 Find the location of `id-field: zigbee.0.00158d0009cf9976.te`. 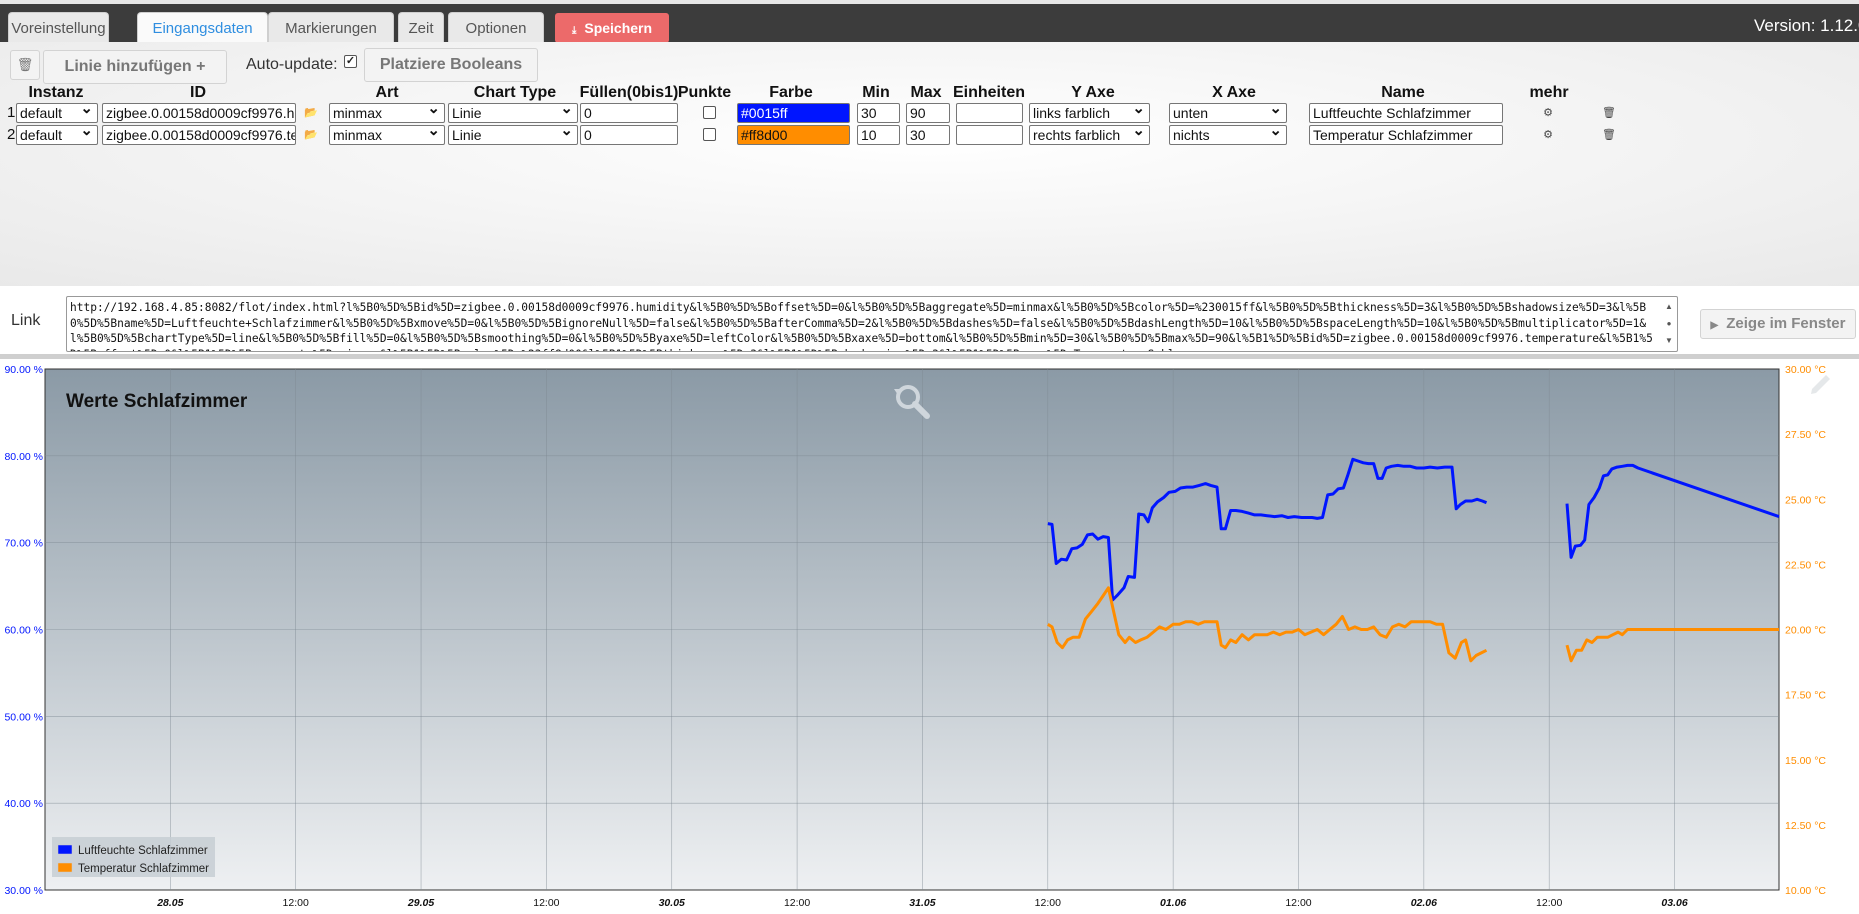

id-field: zigbee.0.00158d0009cf9976.te is located at coordinates (199, 135).